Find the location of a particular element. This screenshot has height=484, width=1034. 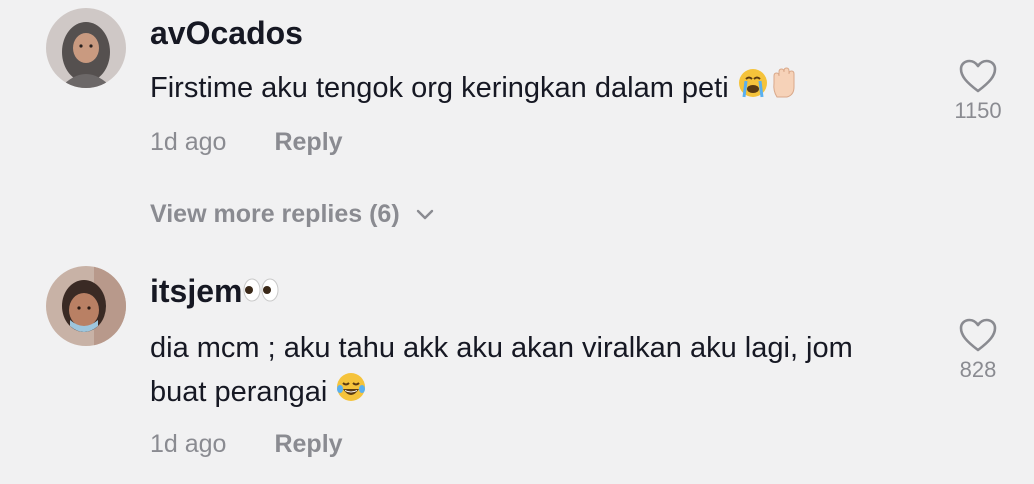

like-group: 1150 is located at coordinates (978, 91).